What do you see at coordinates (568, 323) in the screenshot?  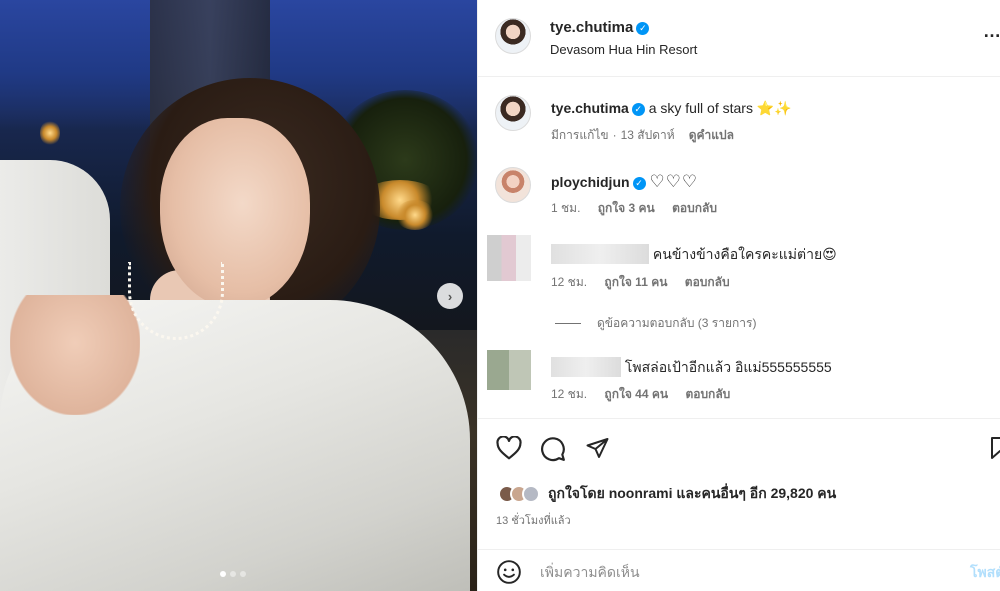 I see `divider` at bounding box center [568, 323].